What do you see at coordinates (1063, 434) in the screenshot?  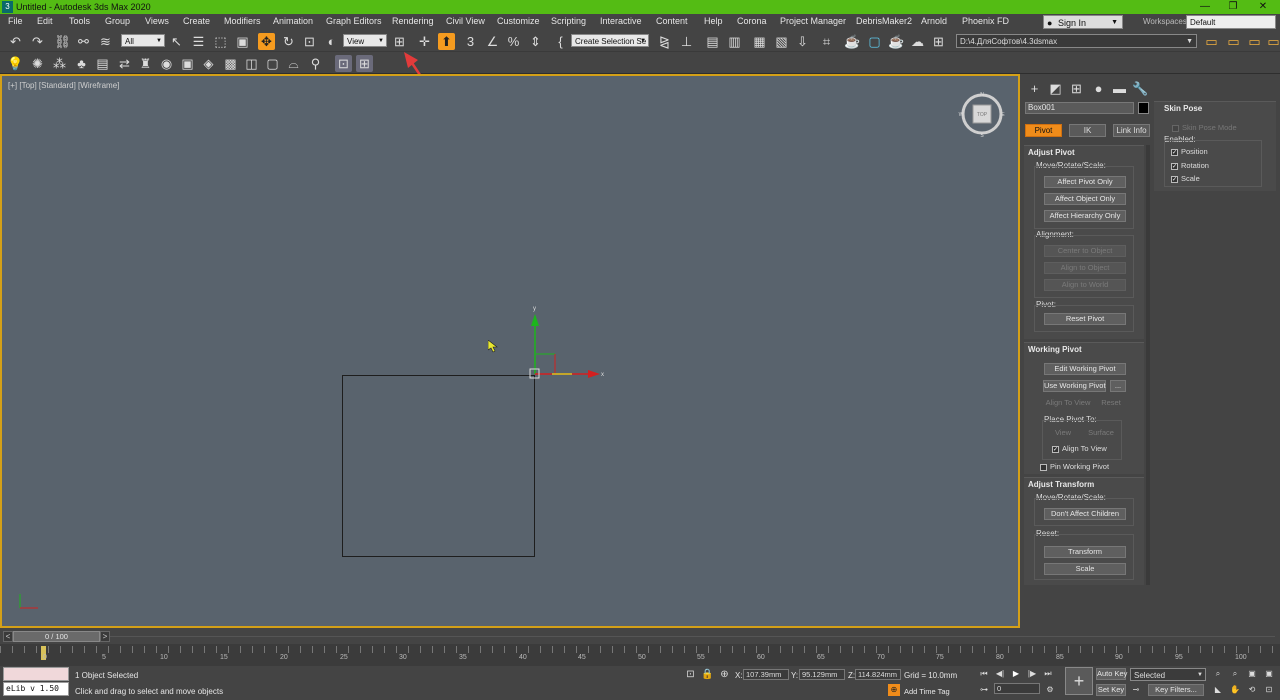 I see `place-view-button: View` at bounding box center [1063, 434].